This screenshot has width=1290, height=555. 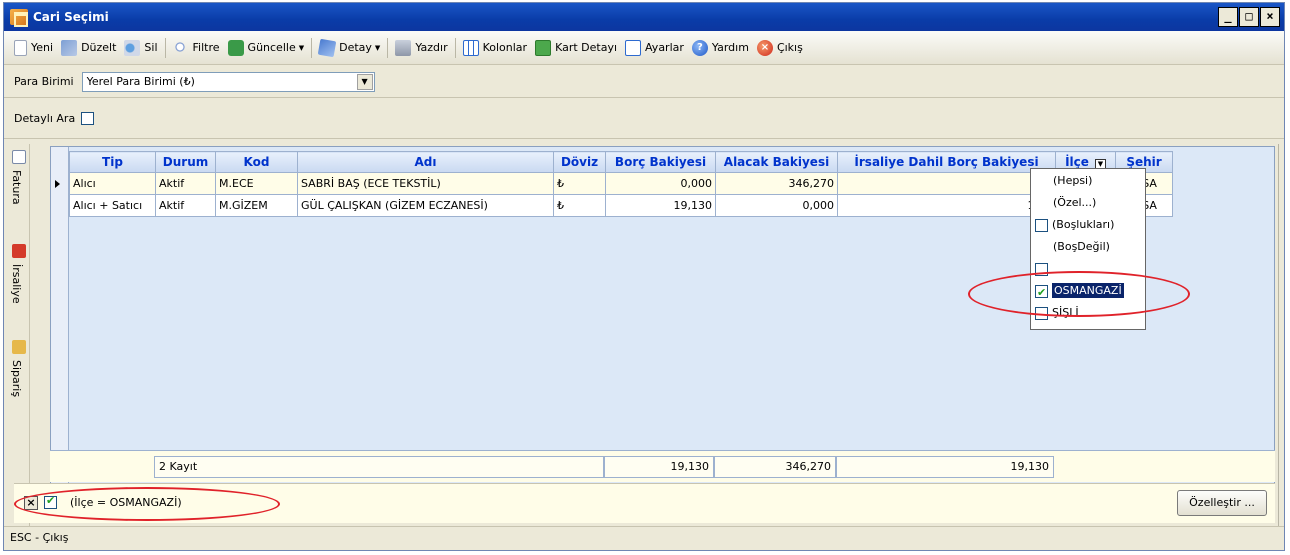 What do you see at coordinates (644, 17) in the screenshot?
I see `title-bar: Cari Seçimi _ □ ×` at bounding box center [644, 17].